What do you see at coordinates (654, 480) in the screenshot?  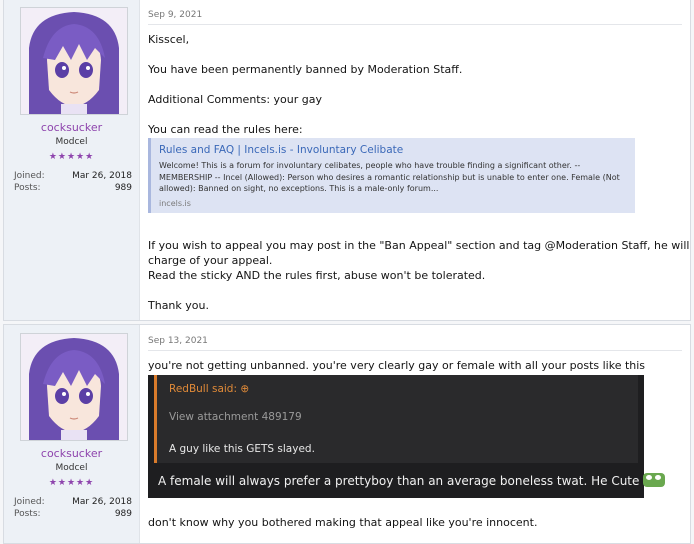 I see `frog-emoji-icon` at bounding box center [654, 480].